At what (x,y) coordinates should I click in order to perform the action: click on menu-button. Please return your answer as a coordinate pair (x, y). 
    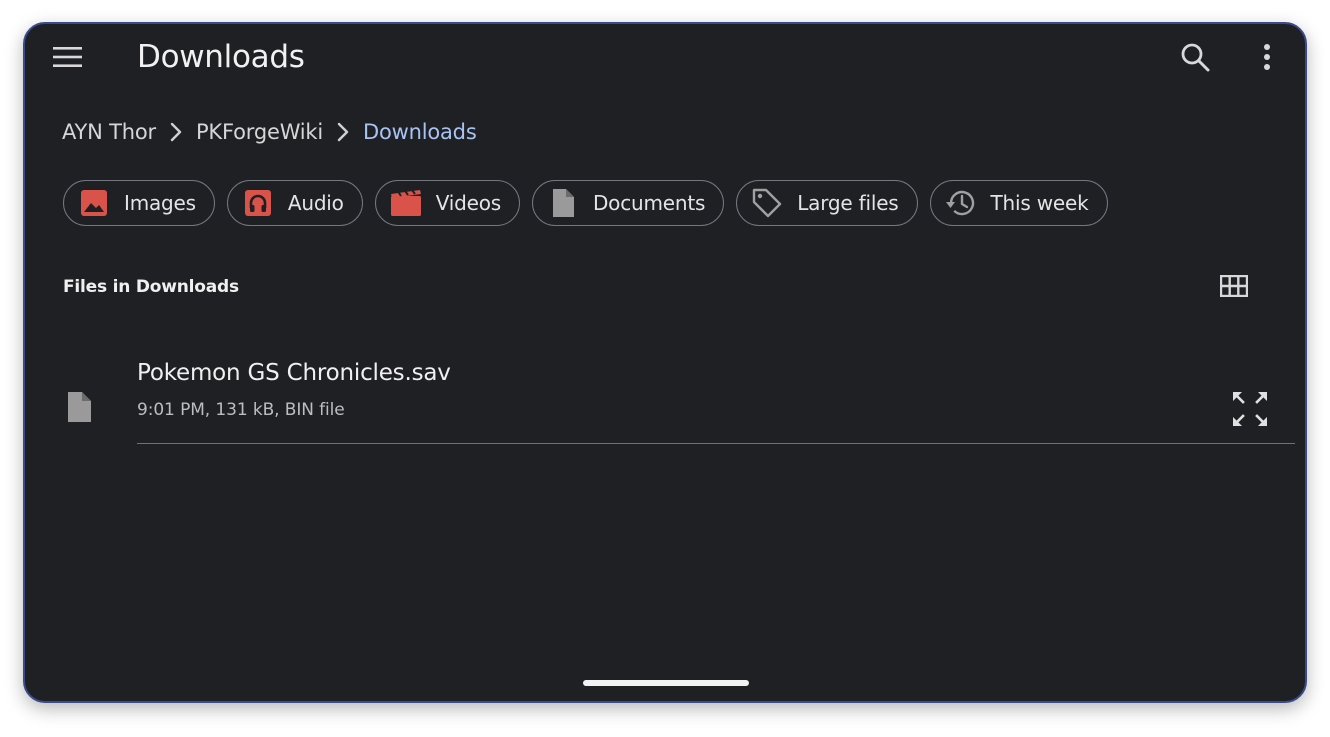
    Looking at the image, I should click on (68, 57).